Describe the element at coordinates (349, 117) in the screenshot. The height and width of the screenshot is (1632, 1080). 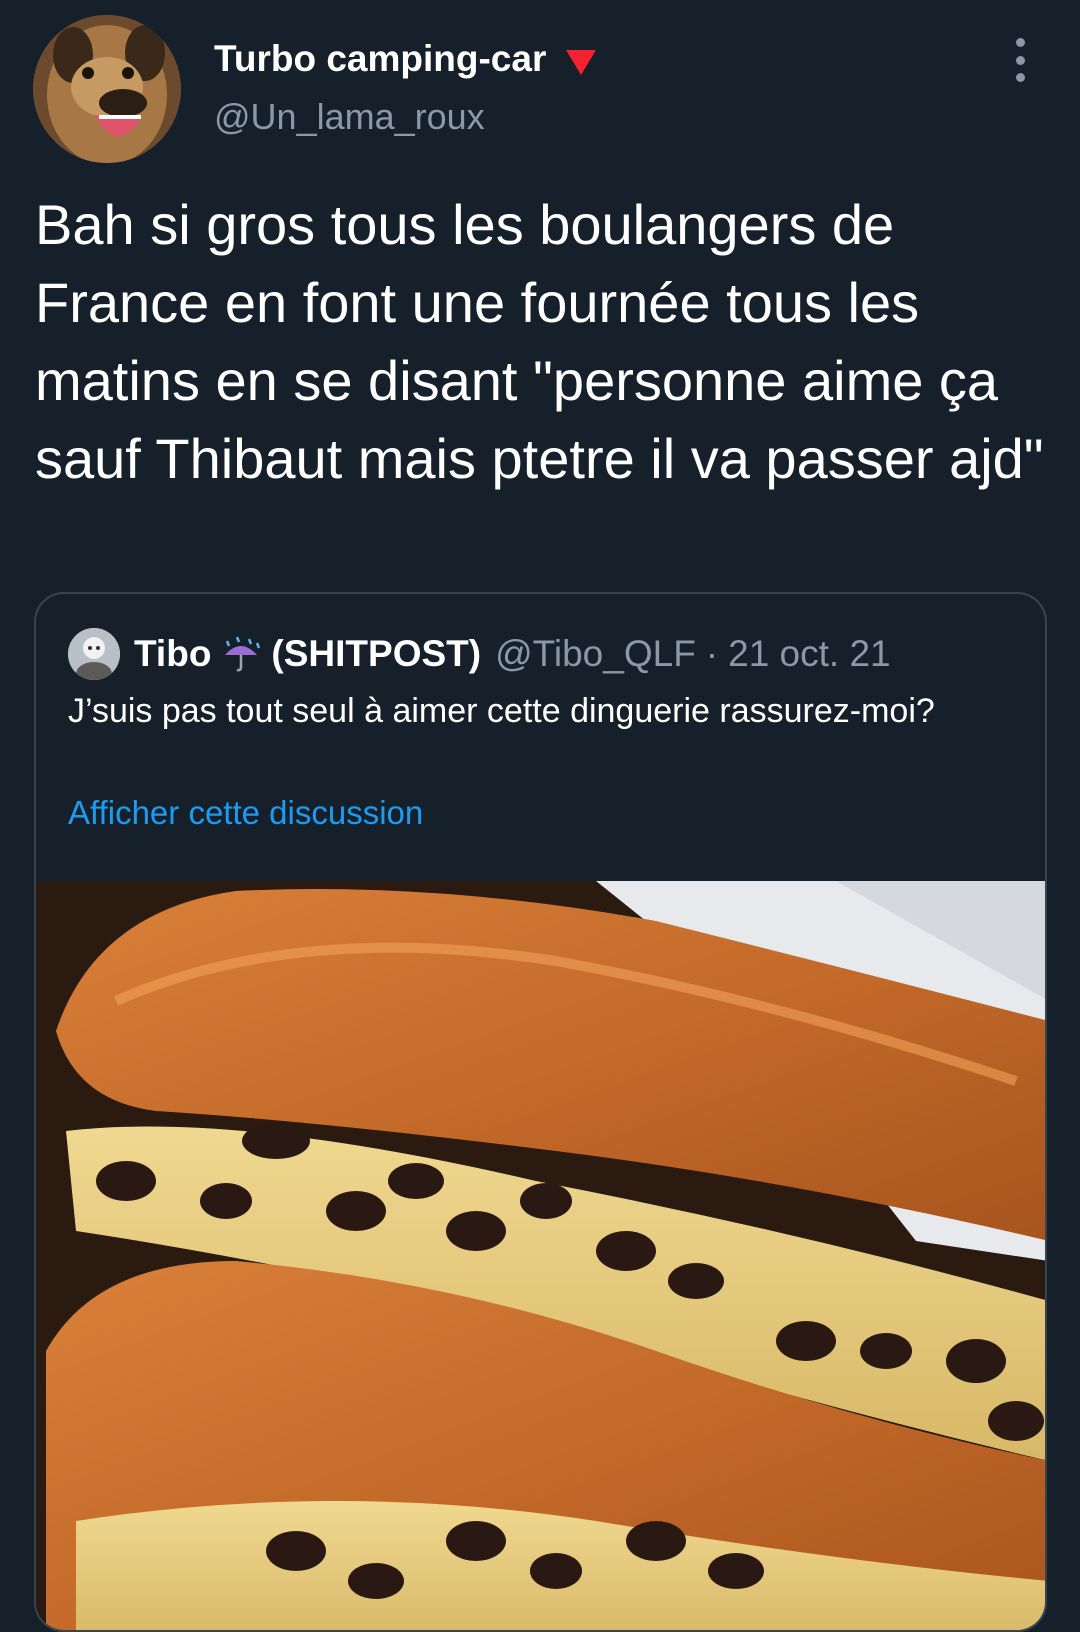
I see `author-handle: @Un_lama_roux` at that location.